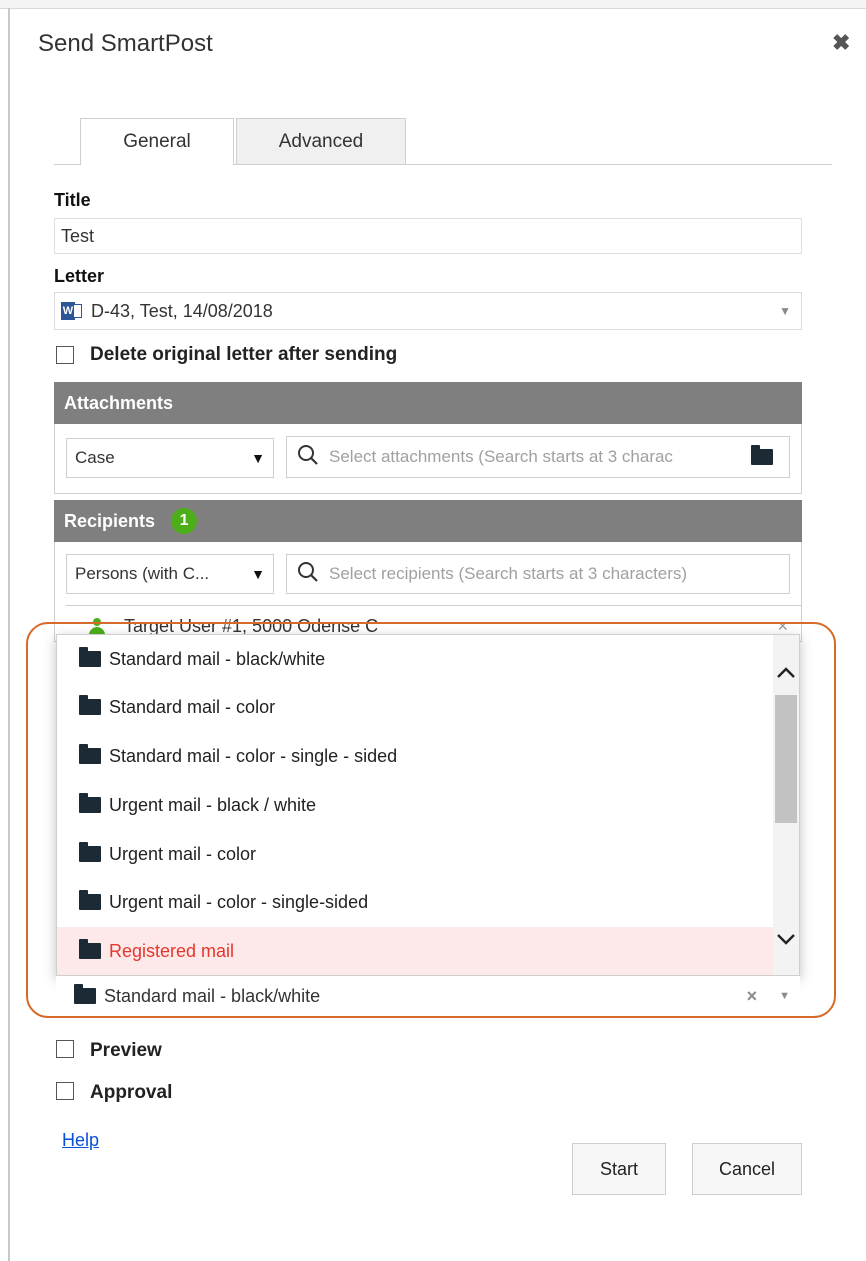 The image size is (866, 1261). Describe the element at coordinates (244, 354) in the screenshot. I see `delete-original-label: Delete original letter after sending` at that location.